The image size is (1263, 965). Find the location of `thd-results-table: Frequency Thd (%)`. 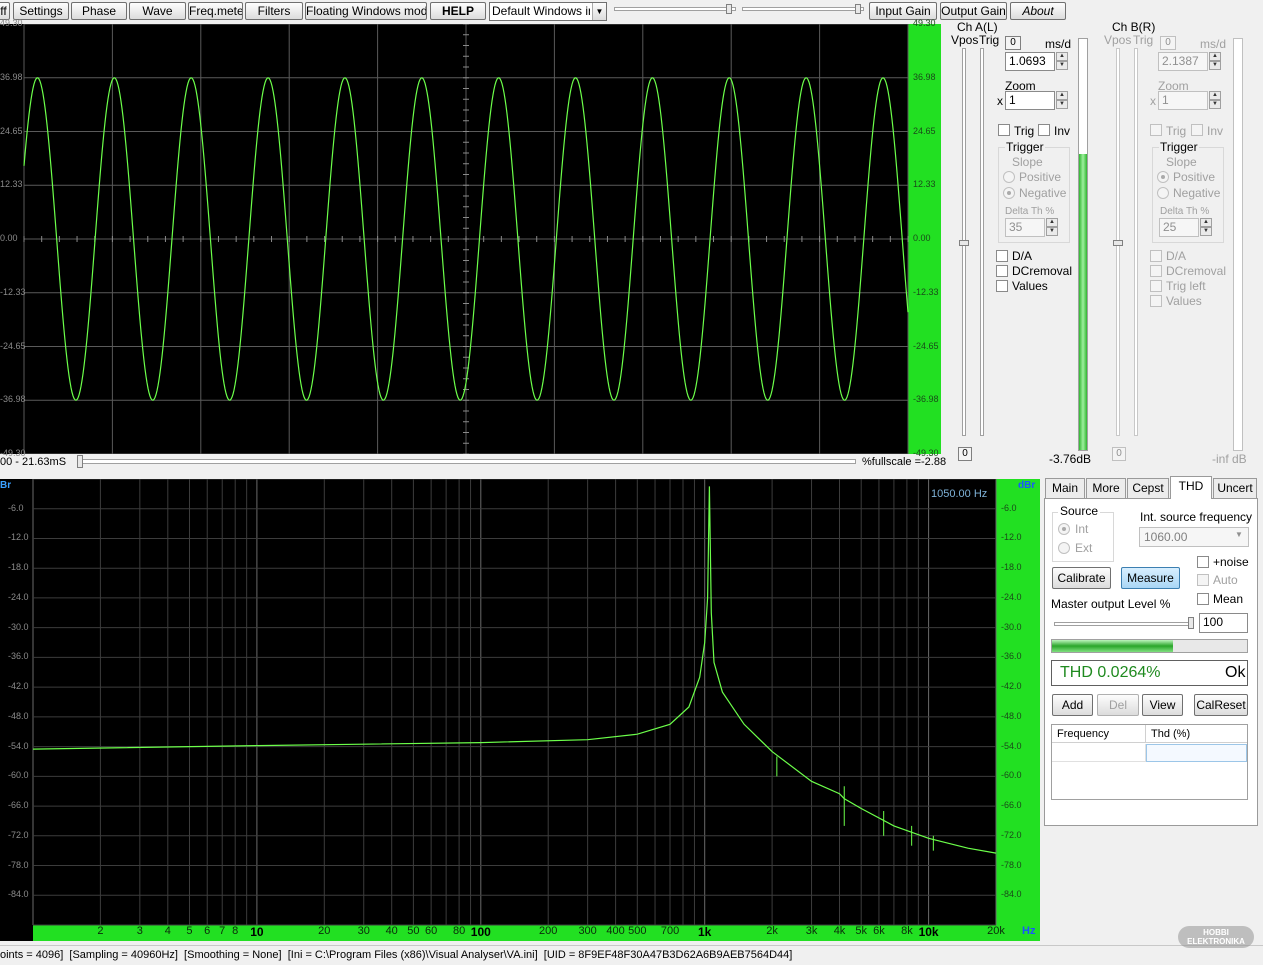

thd-results-table: Frequency Thd (%) is located at coordinates (1149, 762).